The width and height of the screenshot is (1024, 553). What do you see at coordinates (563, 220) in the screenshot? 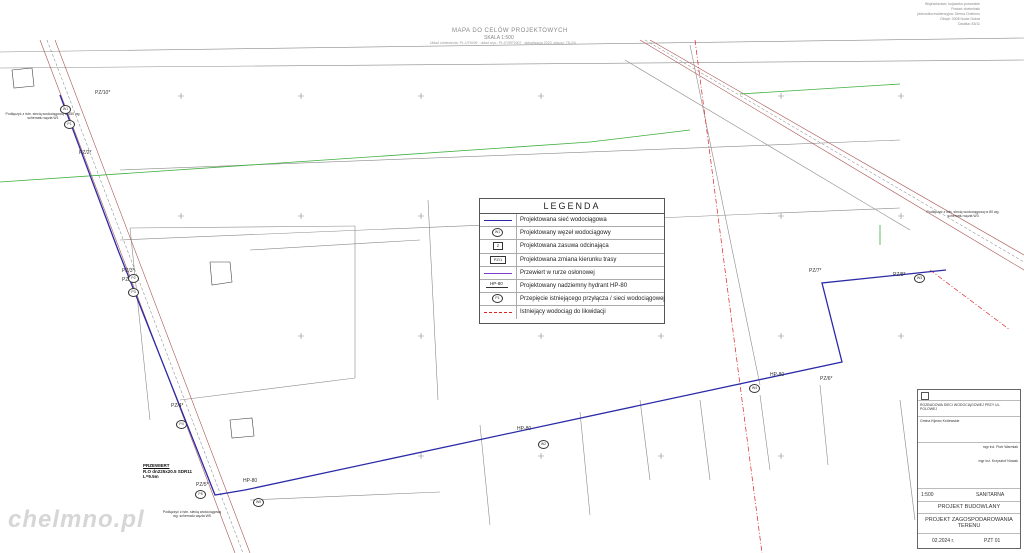
I see `legend-label: Projektowana sieć wodociągowa` at bounding box center [563, 220].